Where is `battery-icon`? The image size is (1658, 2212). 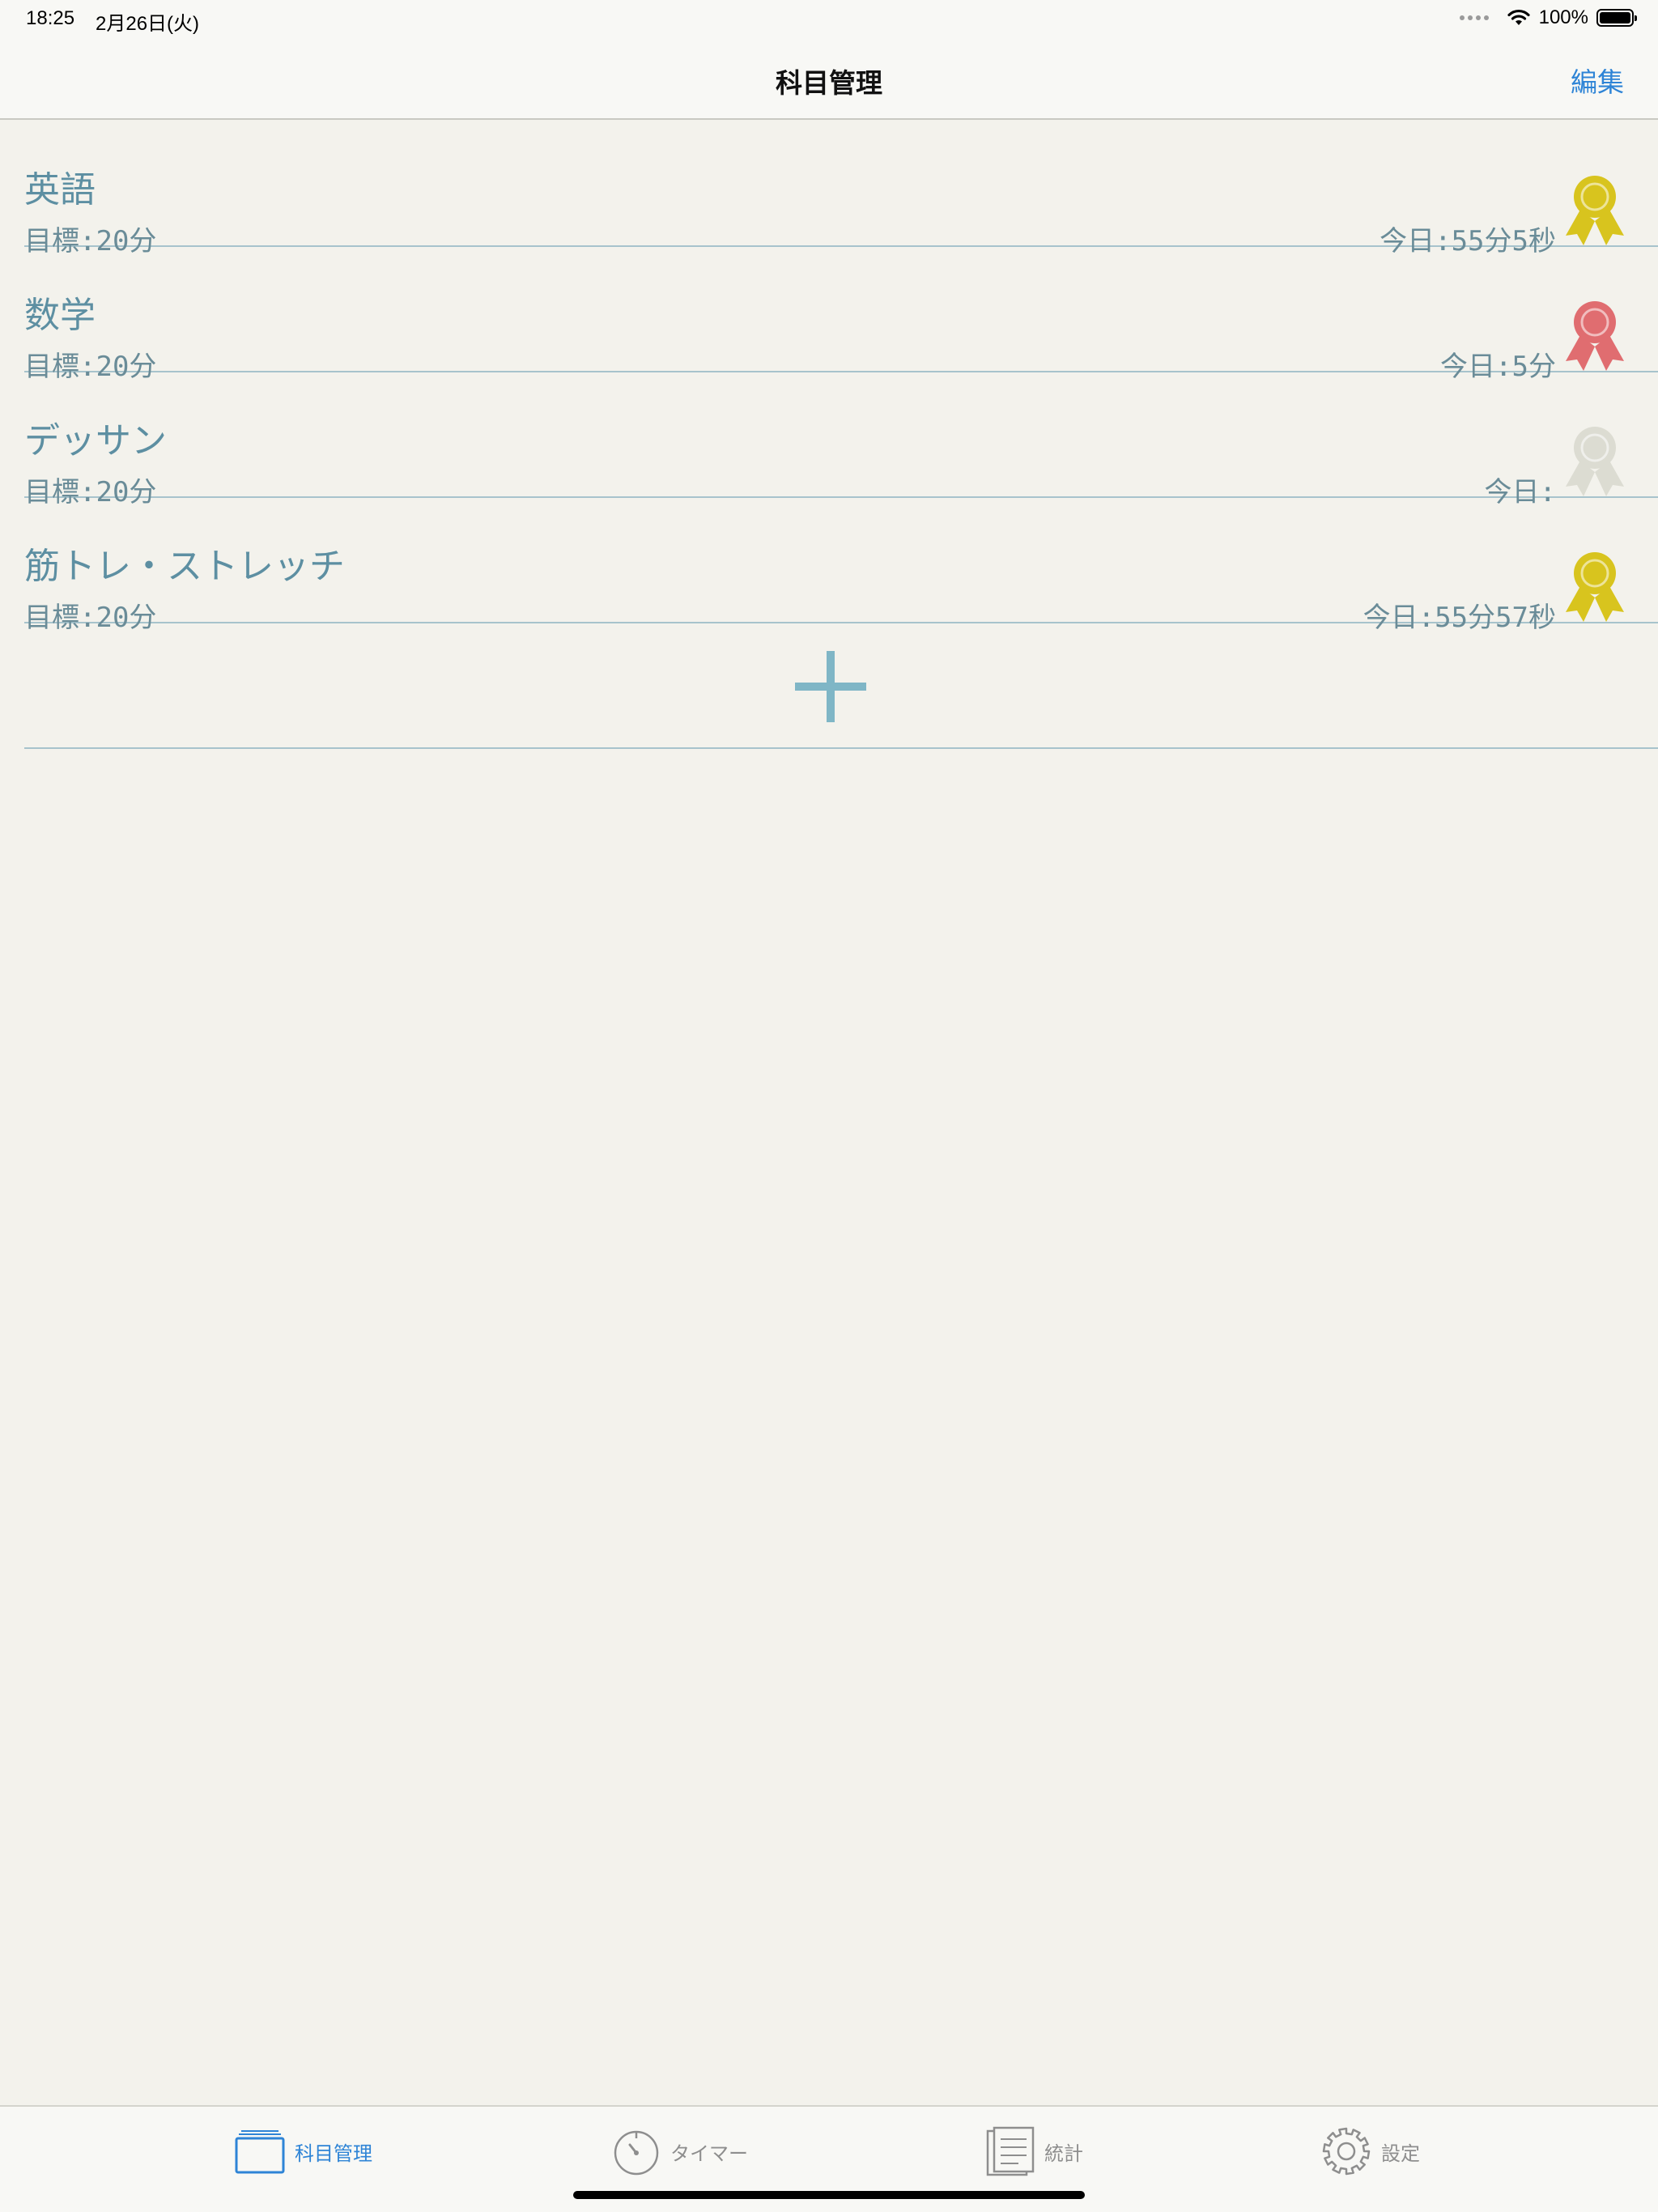 battery-icon is located at coordinates (1616, 18).